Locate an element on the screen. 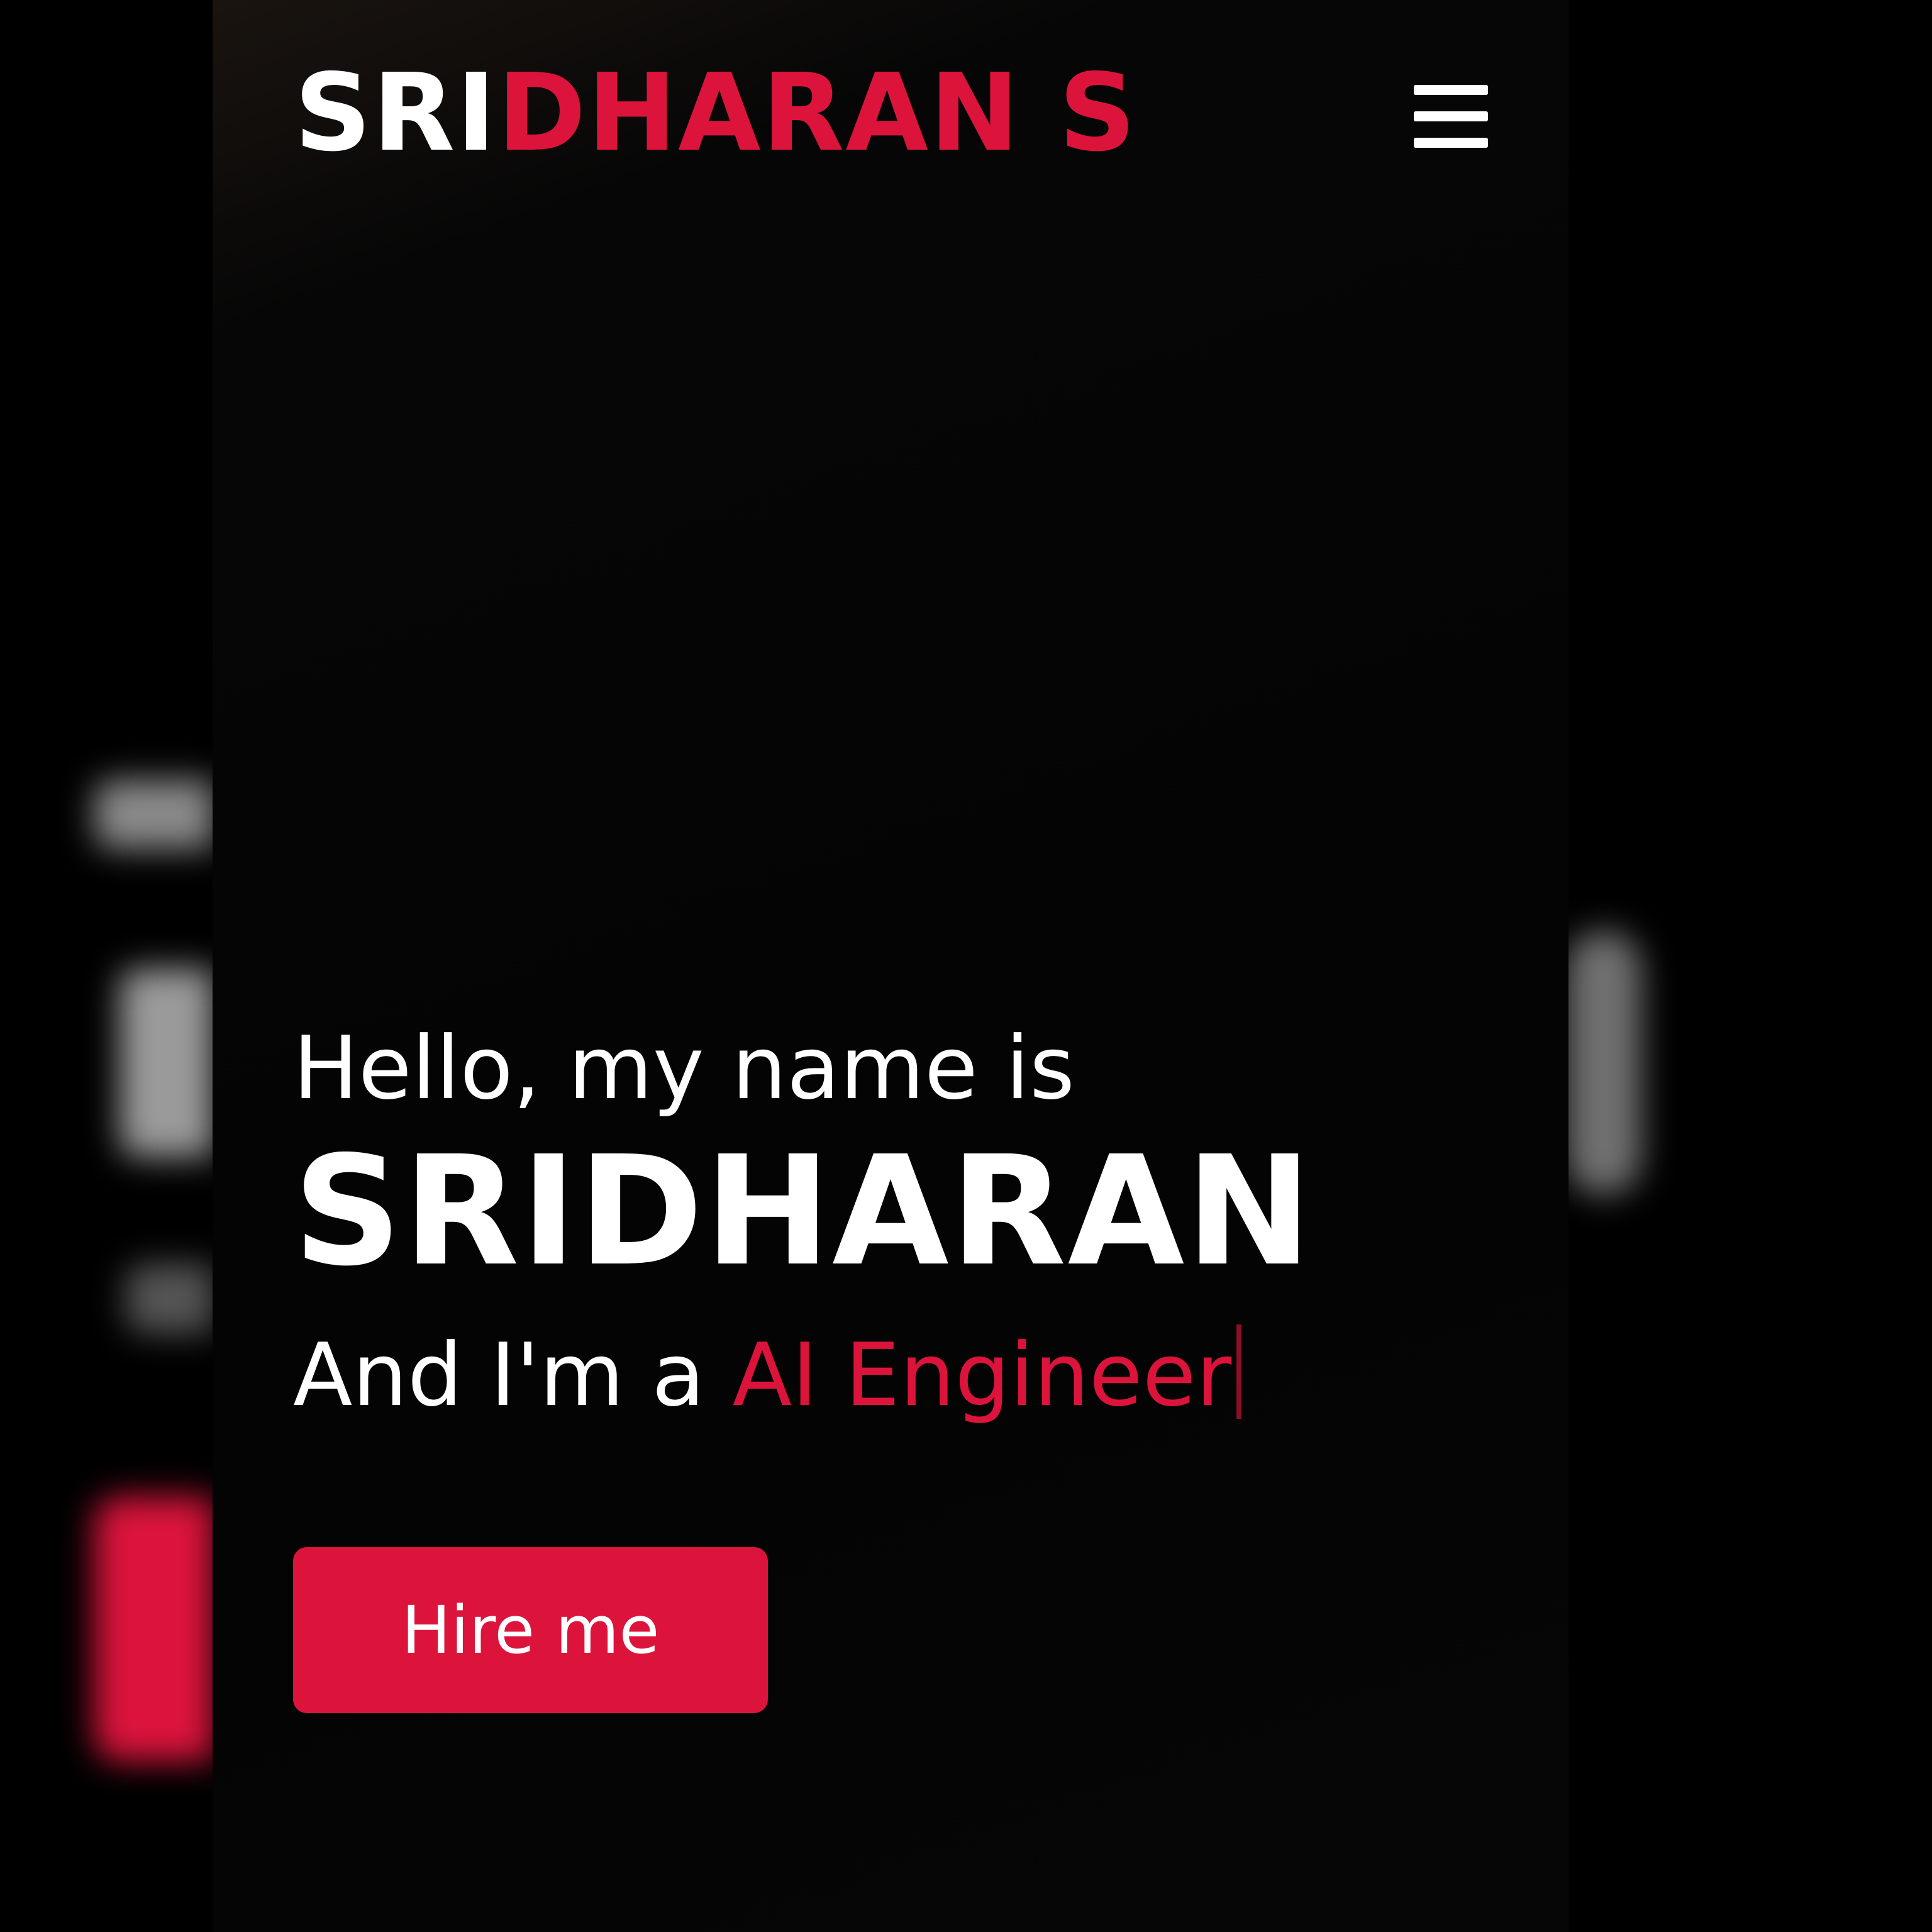 The image size is (1932, 1932). role-line: And I'm a AI Engineer is located at coordinates (803, 1371).